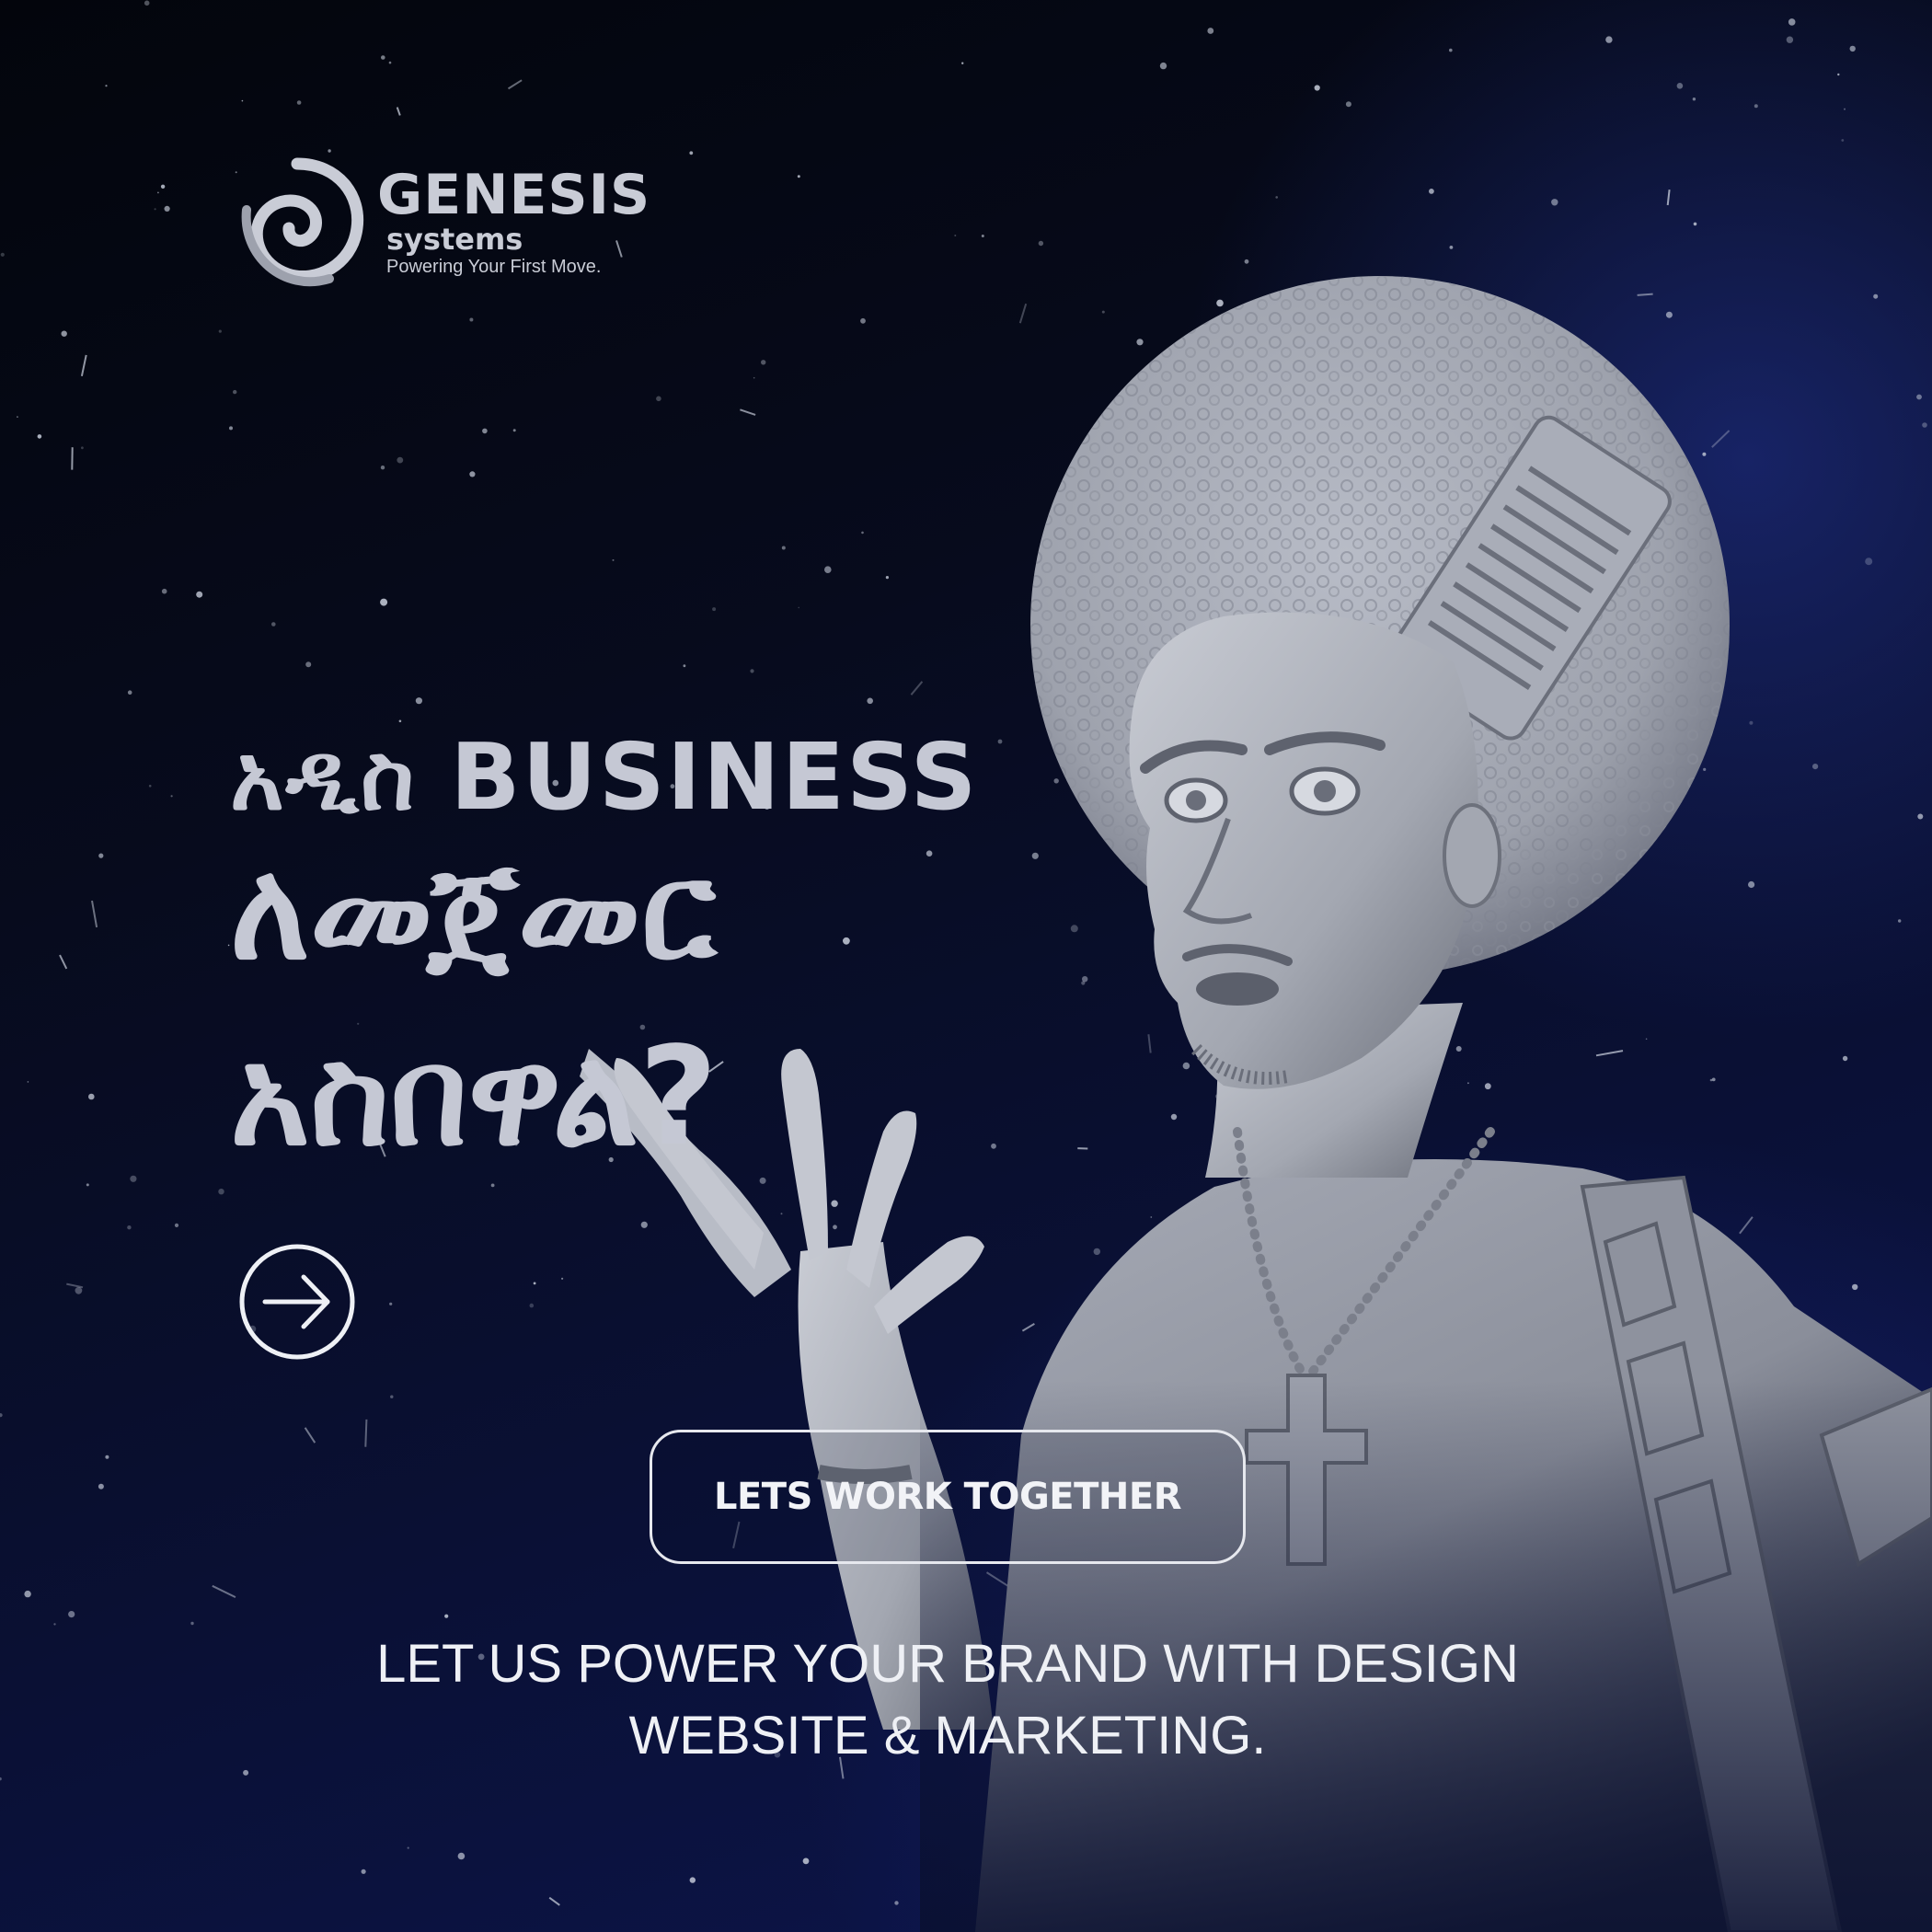  Describe the element at coordinates (604, 777) in the screenshot. I see `headline-line-1: አዲስ BUSINESS` at that location.